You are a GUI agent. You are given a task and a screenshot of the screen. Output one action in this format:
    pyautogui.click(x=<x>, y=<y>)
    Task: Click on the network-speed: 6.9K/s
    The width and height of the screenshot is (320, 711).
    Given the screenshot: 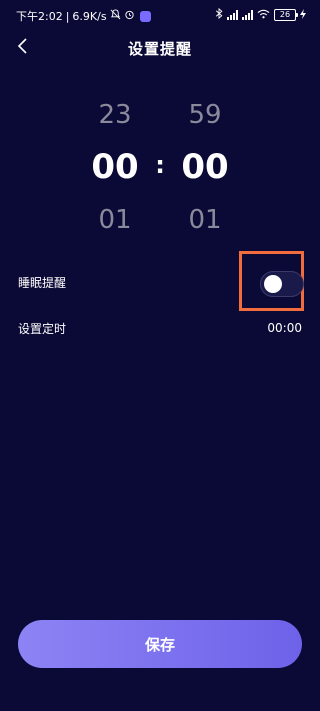 What is the action you would take?
    pyautogui.click(x=89, y=16)
    